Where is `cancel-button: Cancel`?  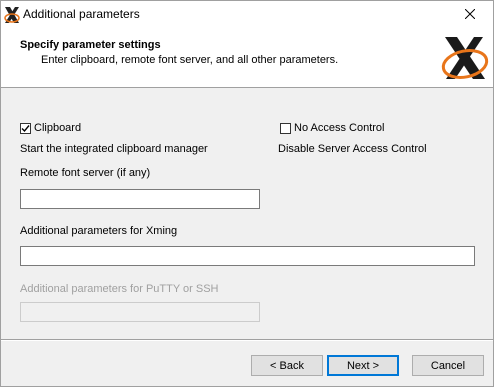
cancel-button: Cancel is located at coordinates (448, 365).